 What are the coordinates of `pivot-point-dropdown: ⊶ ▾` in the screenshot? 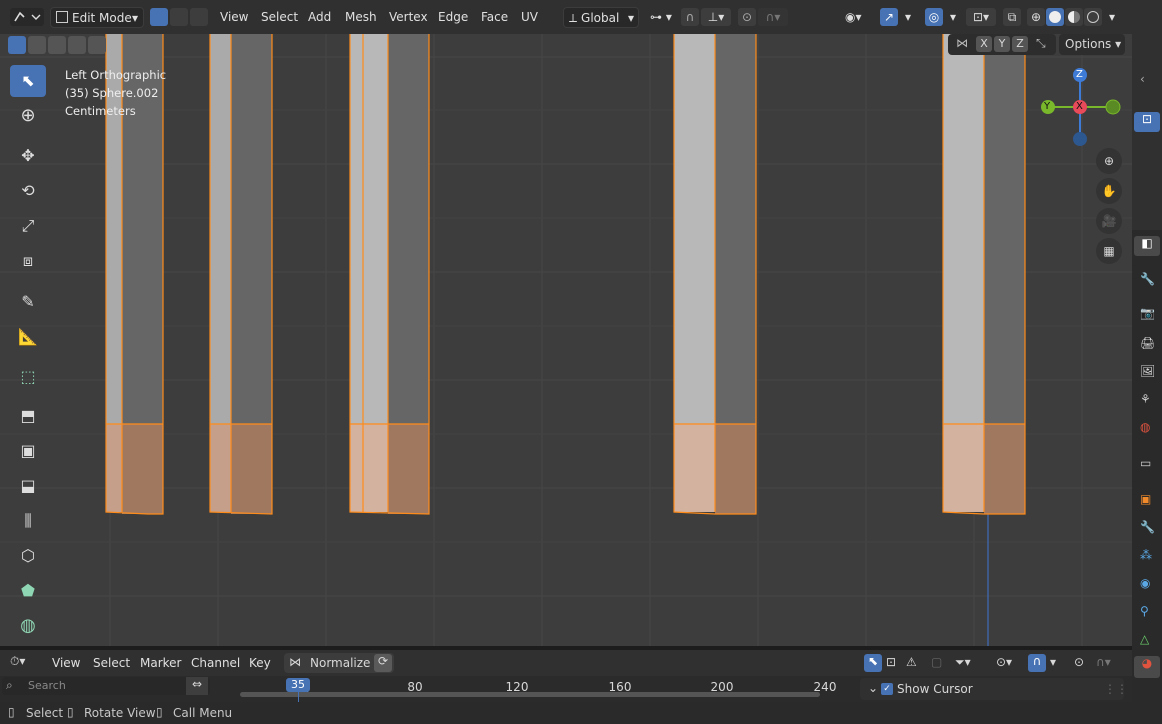 It's located at (661, 17).